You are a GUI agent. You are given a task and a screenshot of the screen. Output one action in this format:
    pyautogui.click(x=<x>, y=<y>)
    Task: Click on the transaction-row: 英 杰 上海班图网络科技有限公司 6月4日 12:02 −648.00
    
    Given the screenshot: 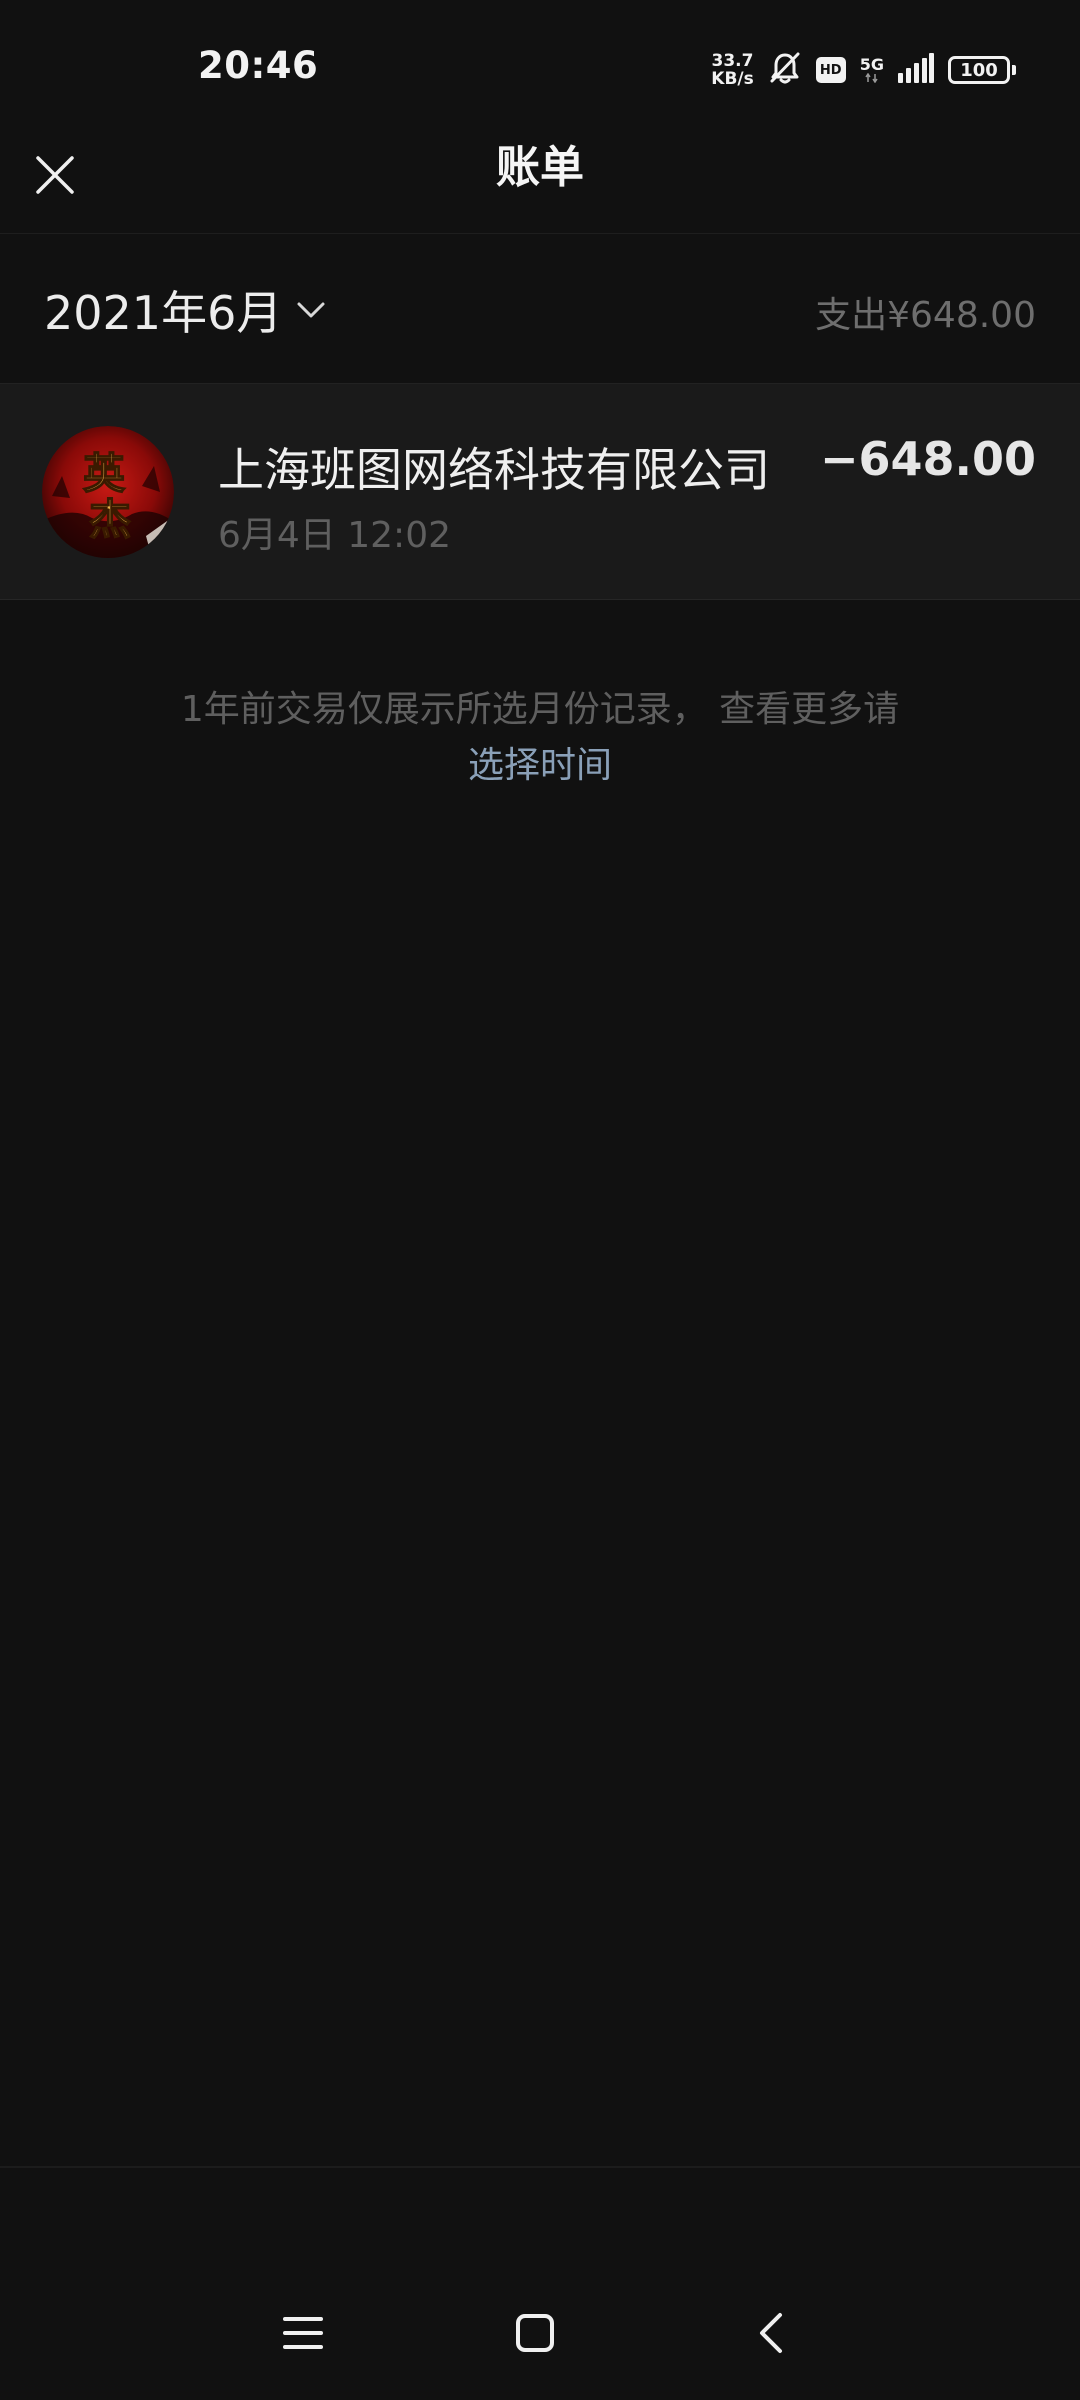 What is the action you would take?
    pyautogui.click(x=540, y=492)
    